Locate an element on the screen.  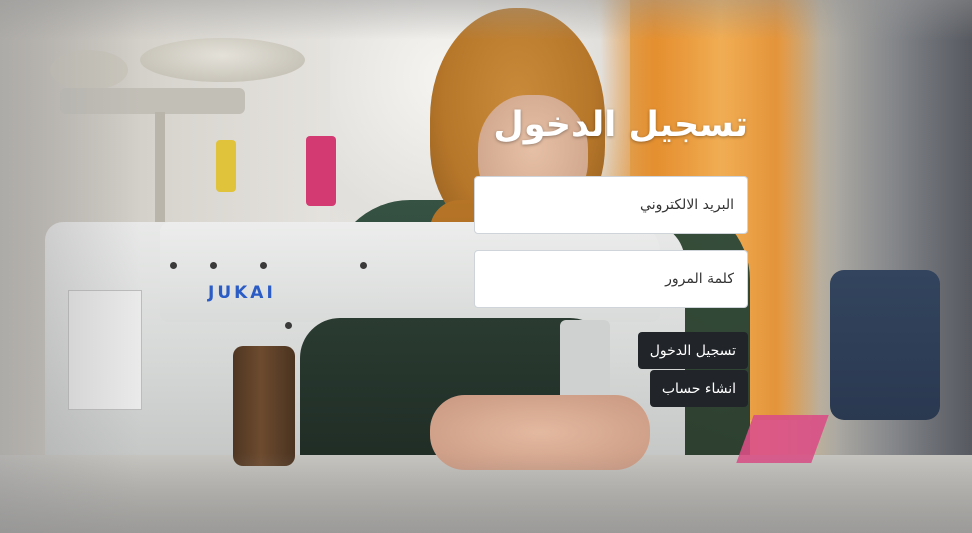
email-field is located at coordinates (611, 205).